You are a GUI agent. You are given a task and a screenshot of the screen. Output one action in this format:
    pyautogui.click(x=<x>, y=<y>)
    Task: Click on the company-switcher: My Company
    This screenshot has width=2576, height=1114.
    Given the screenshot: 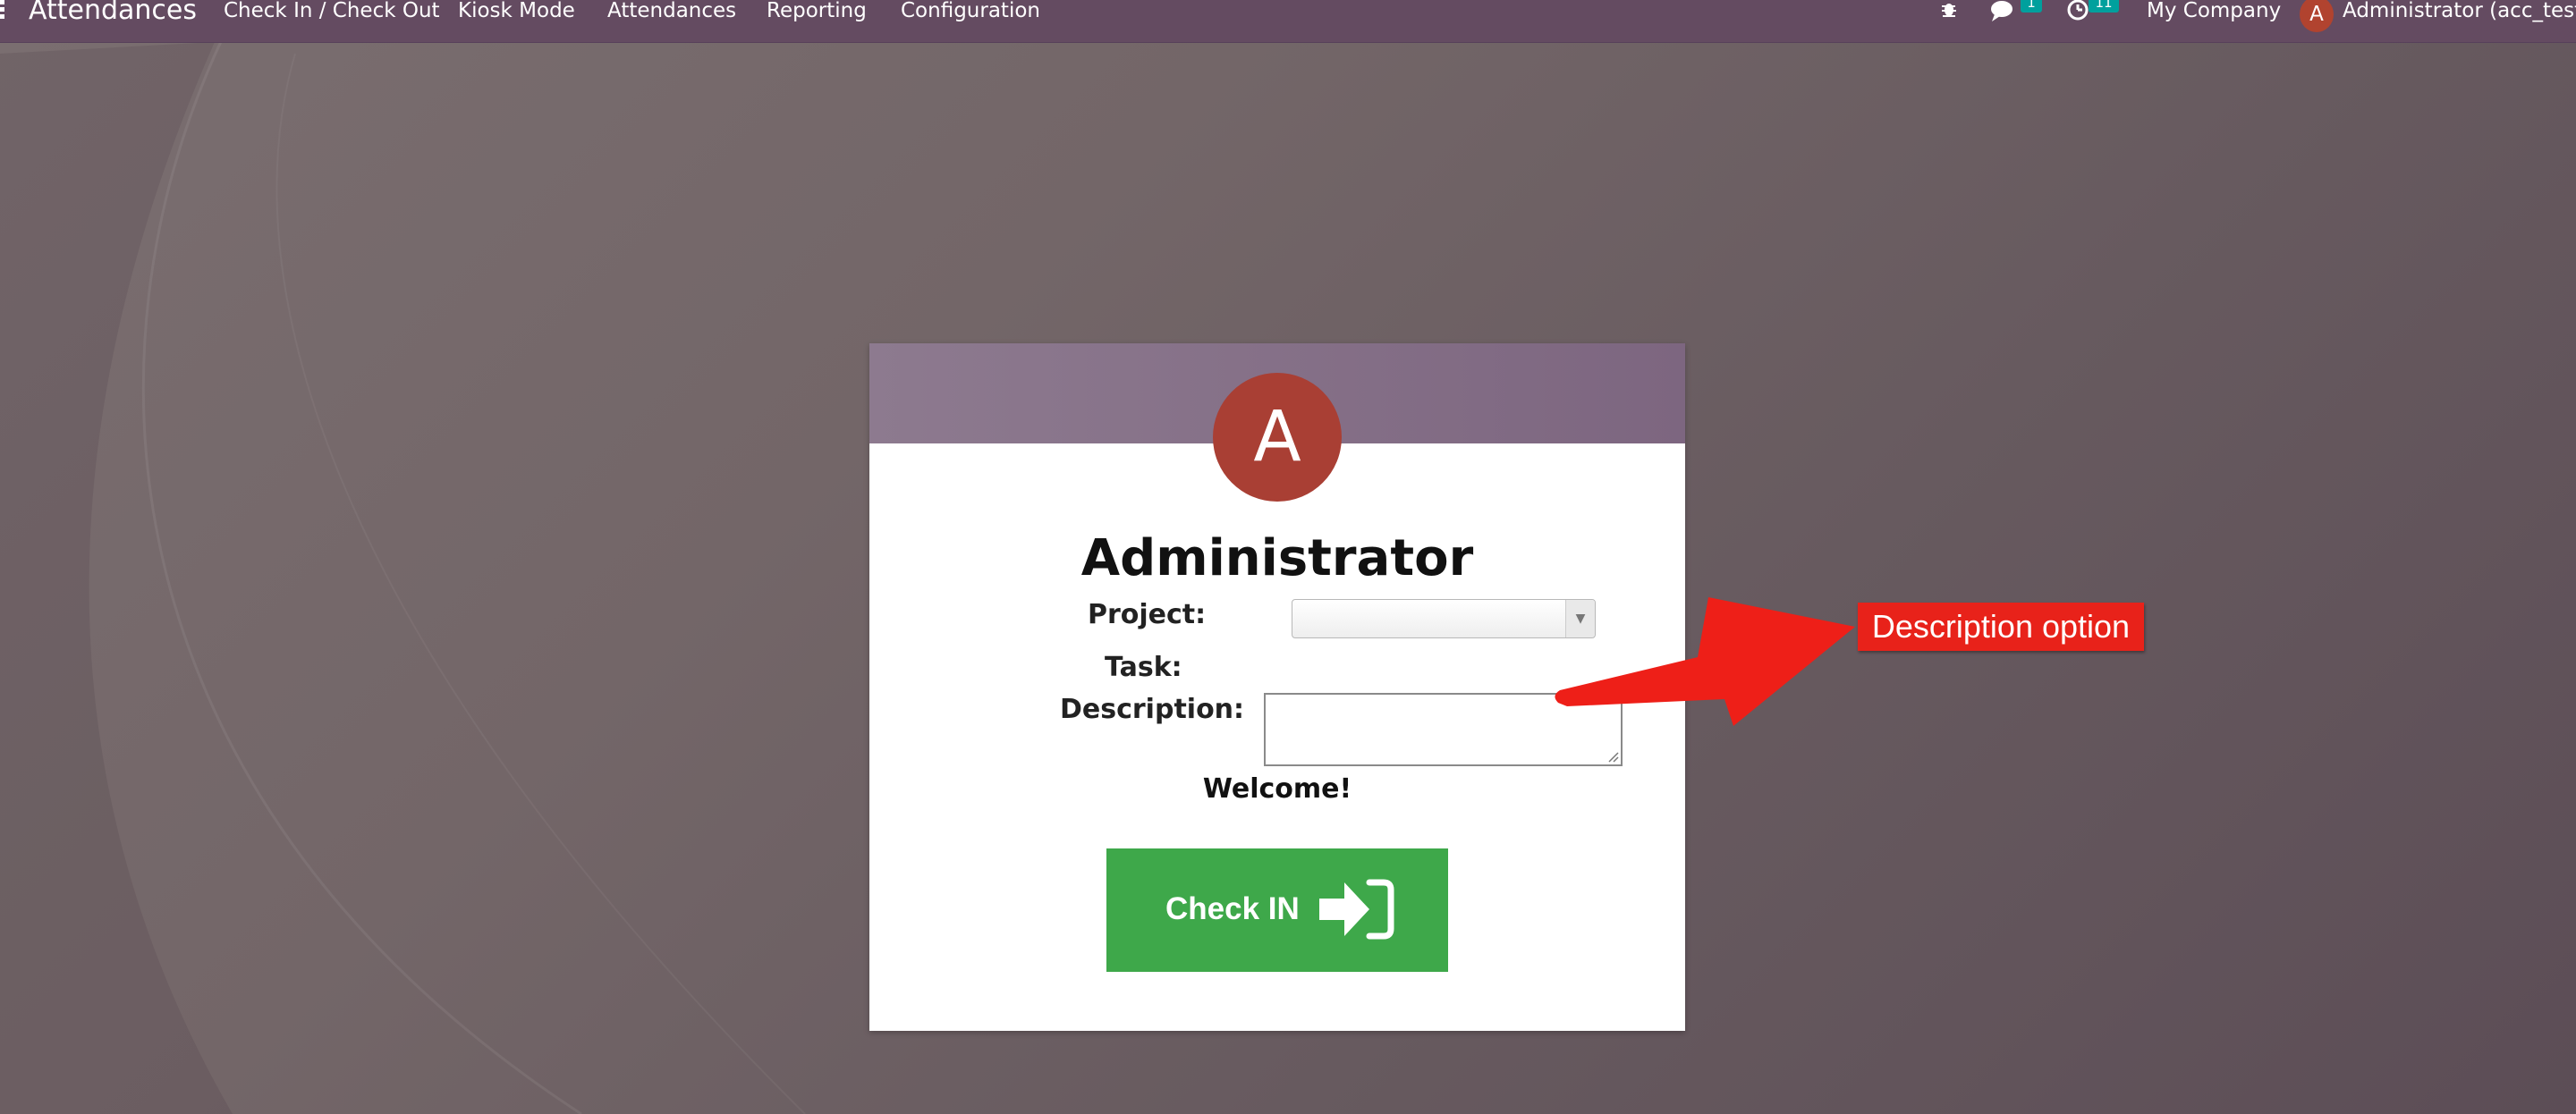 What is the action you would take?
    pyautogui.click(x=2214, y=12)
    